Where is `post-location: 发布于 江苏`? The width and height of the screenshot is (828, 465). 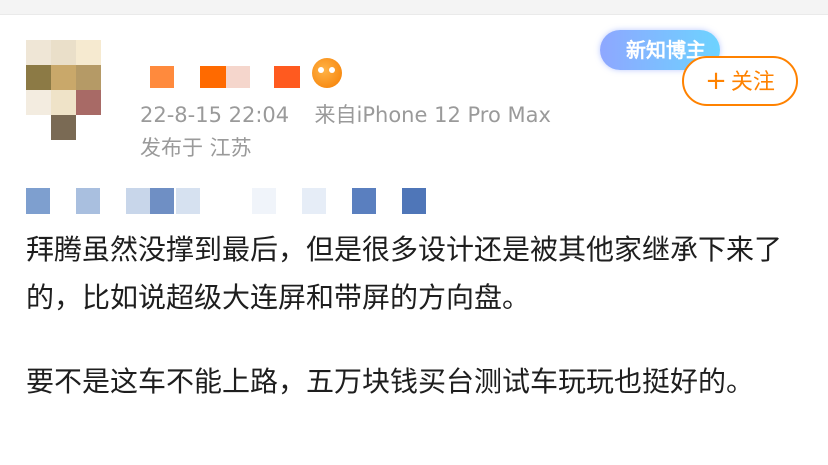
post-location: 发布于 江苏 is located at coordinates (196, 148).